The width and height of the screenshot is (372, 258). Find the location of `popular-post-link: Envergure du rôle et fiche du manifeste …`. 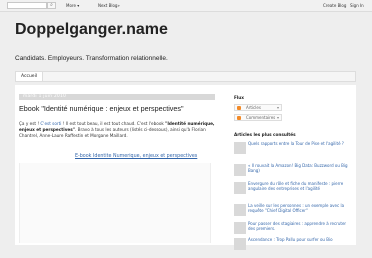

popular-post-link: Envergure du rôle et fiche du manifeste … is located at coordinates (300, 186).